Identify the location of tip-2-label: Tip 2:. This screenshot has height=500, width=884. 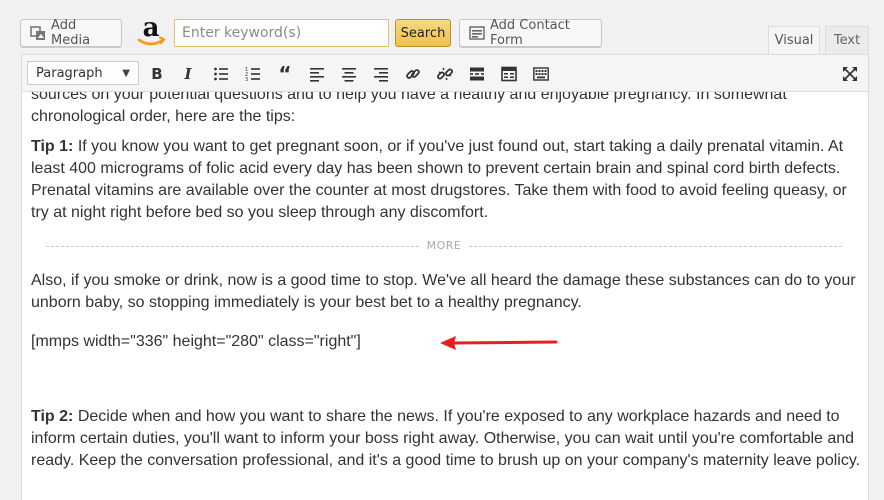
(52, 416).